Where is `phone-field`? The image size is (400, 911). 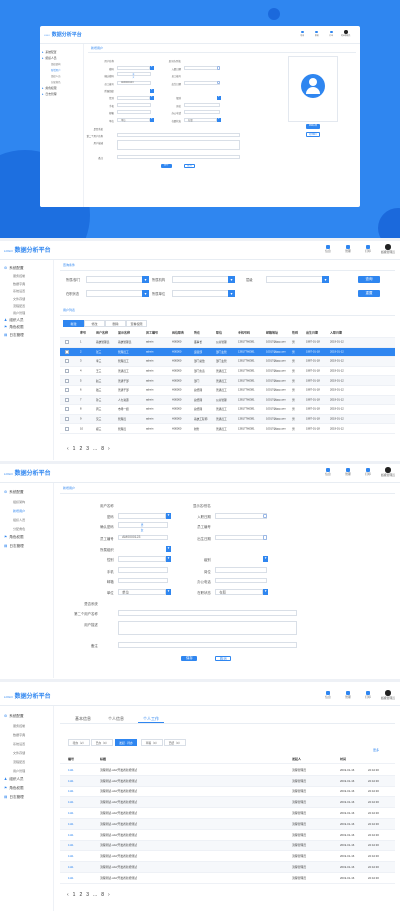 phone-field is located at coordinates (143, 570).